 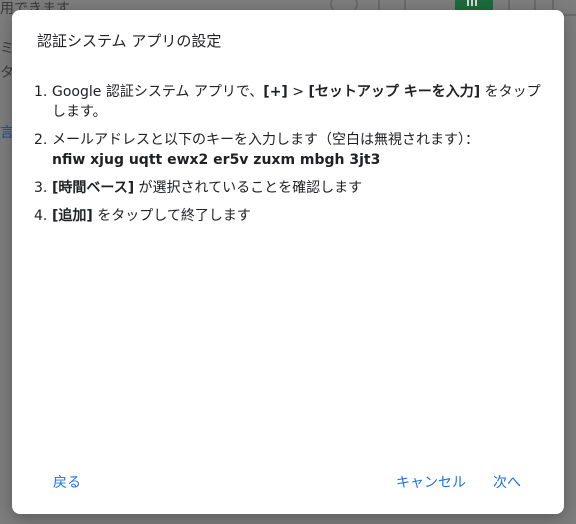 I want to click on dialog-title: 認証システム アプリの設定, so click(x=129, y=41).